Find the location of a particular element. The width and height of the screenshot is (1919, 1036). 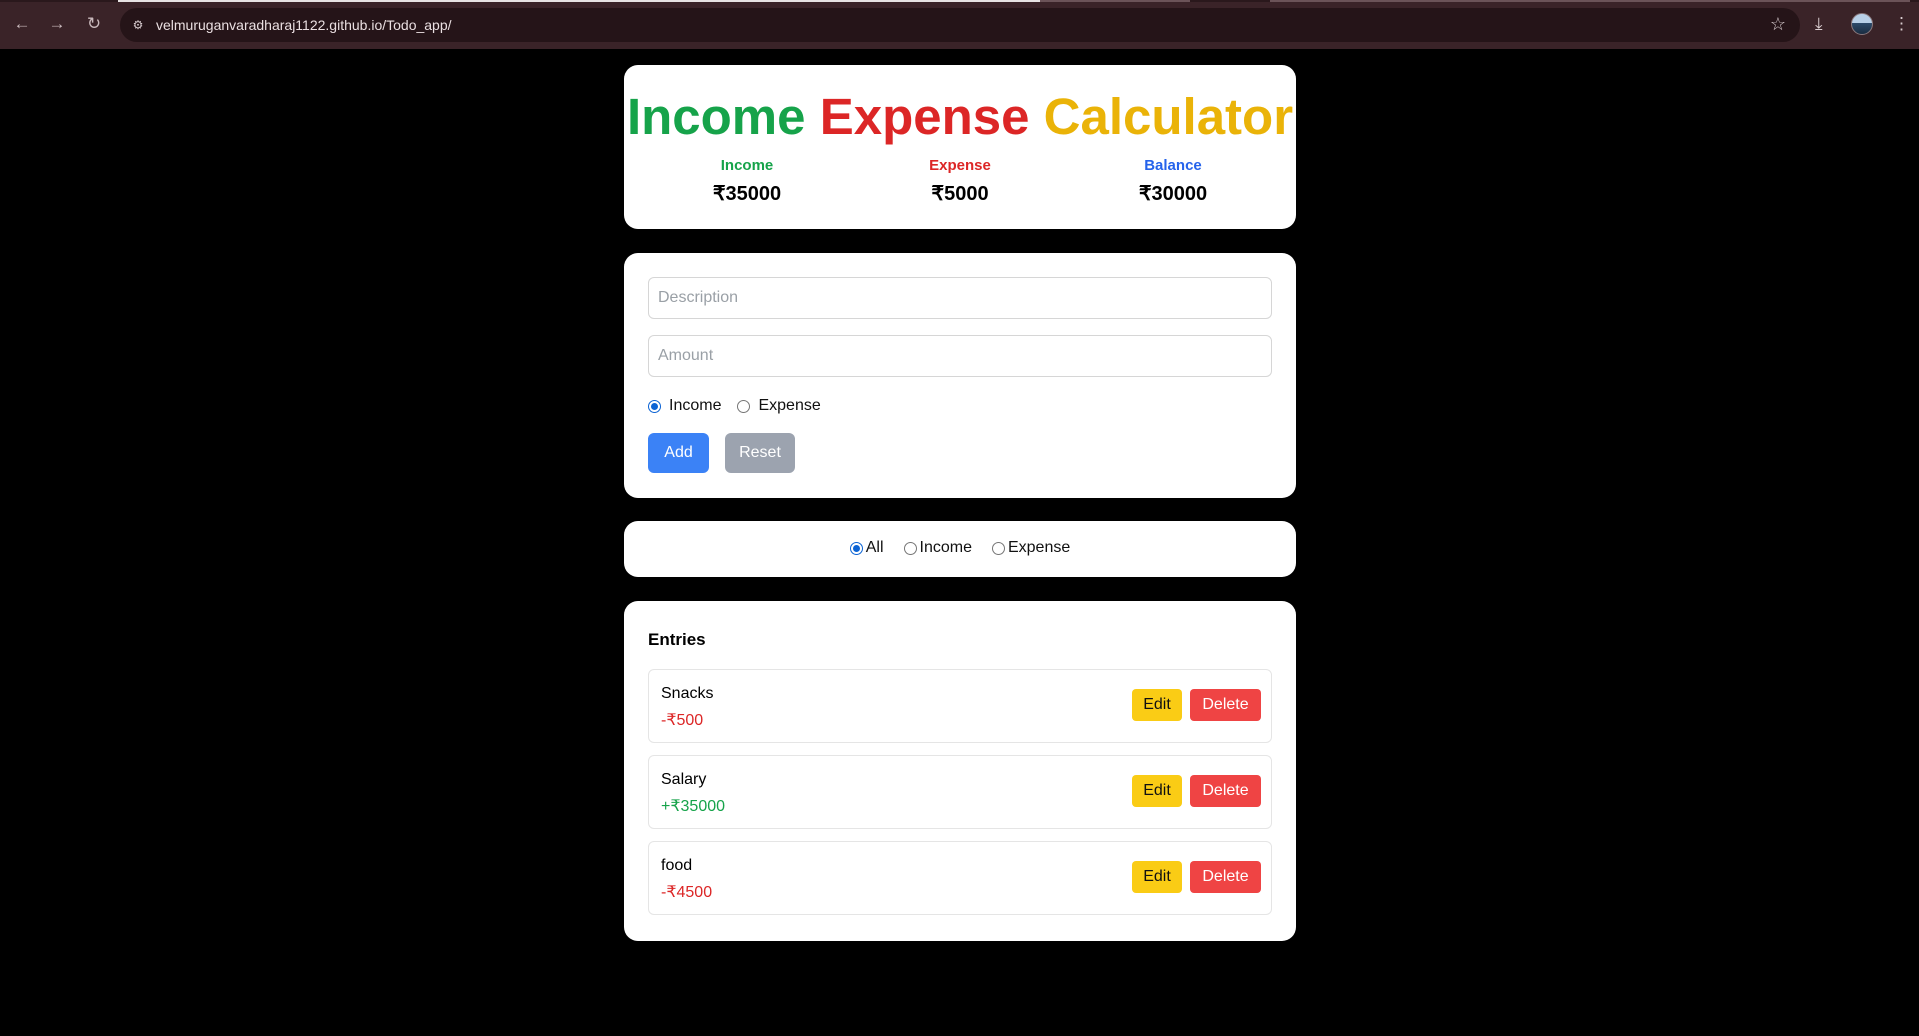

filter-option-all: All is located at coordinates (866, 548).